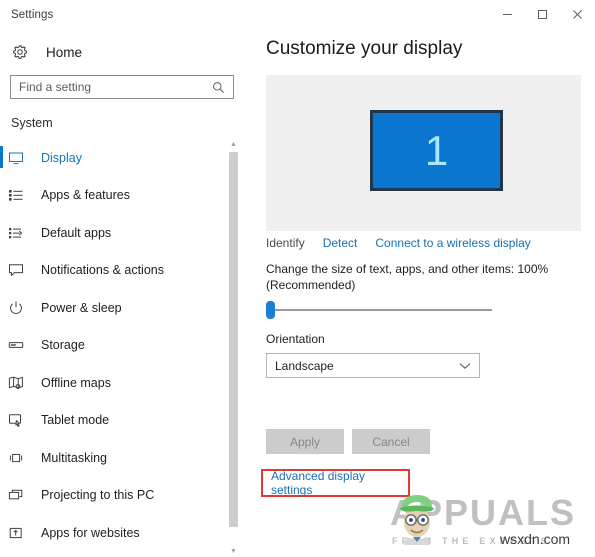  Describe the element at coordinates (21, 458) in the screenshot. I see `multitasking-icon` at that location.